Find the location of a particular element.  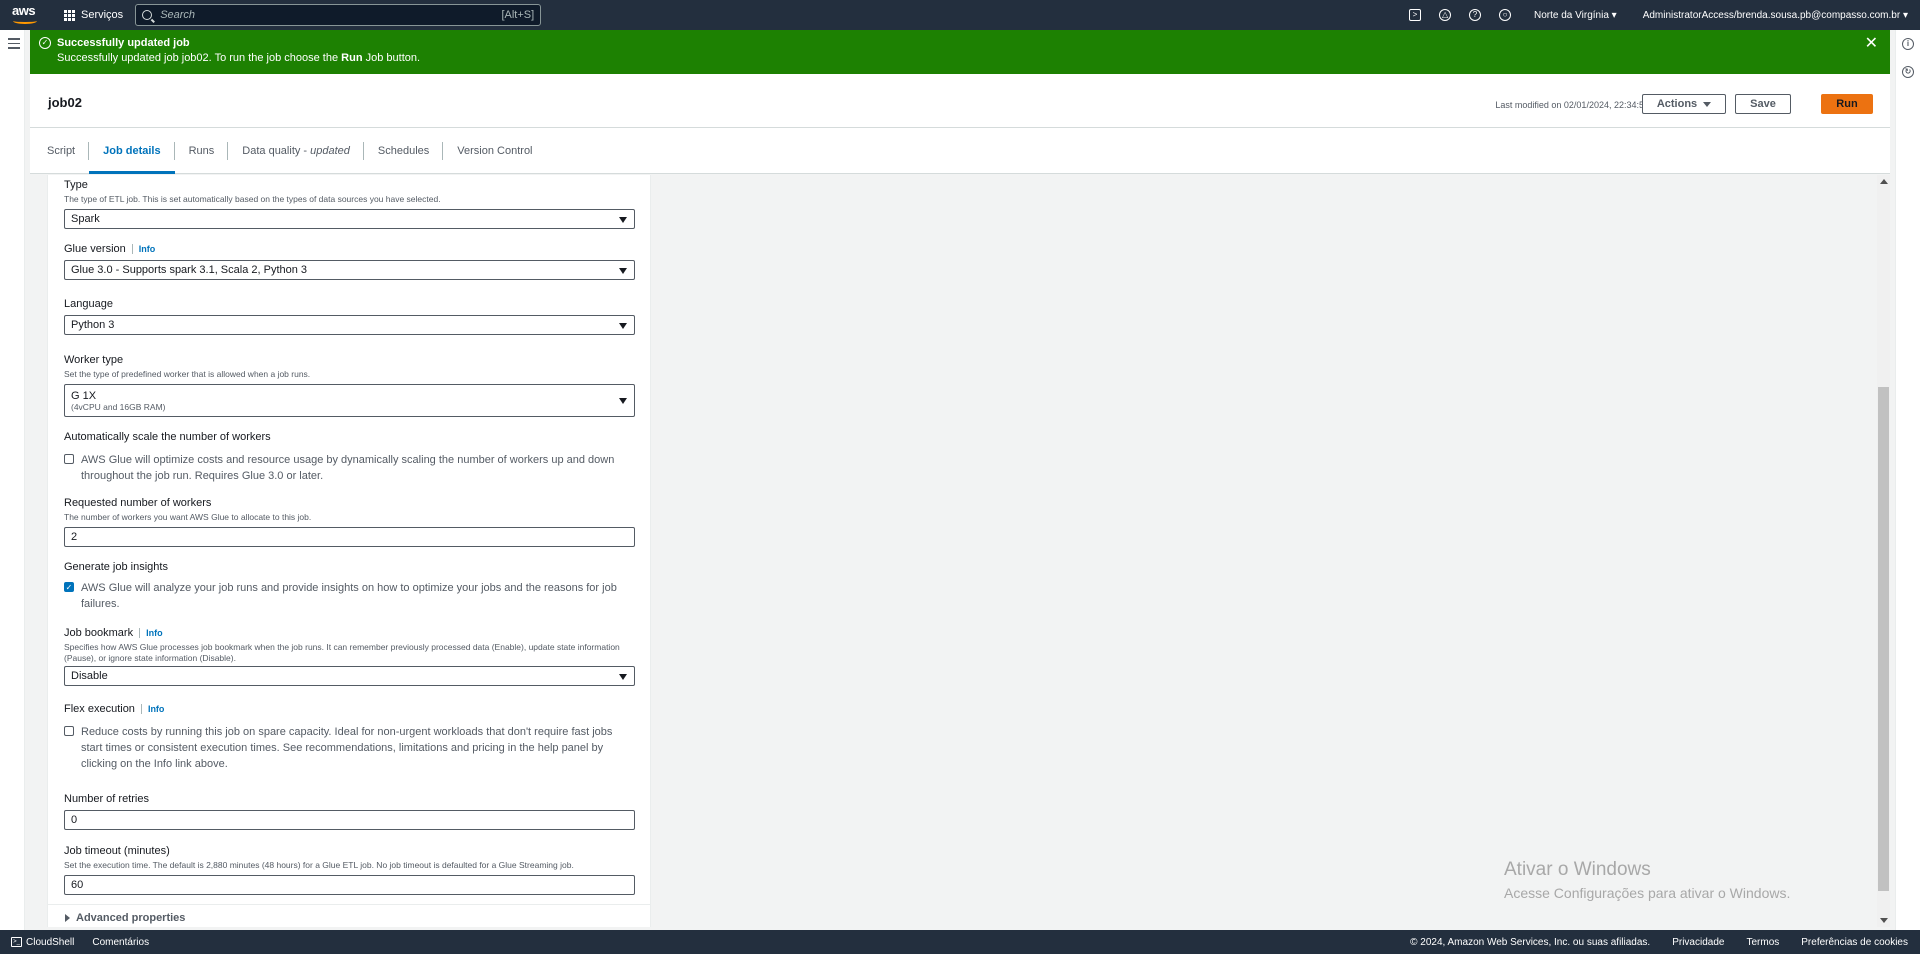

type-select: Spark is located at coordinates (349, 219).